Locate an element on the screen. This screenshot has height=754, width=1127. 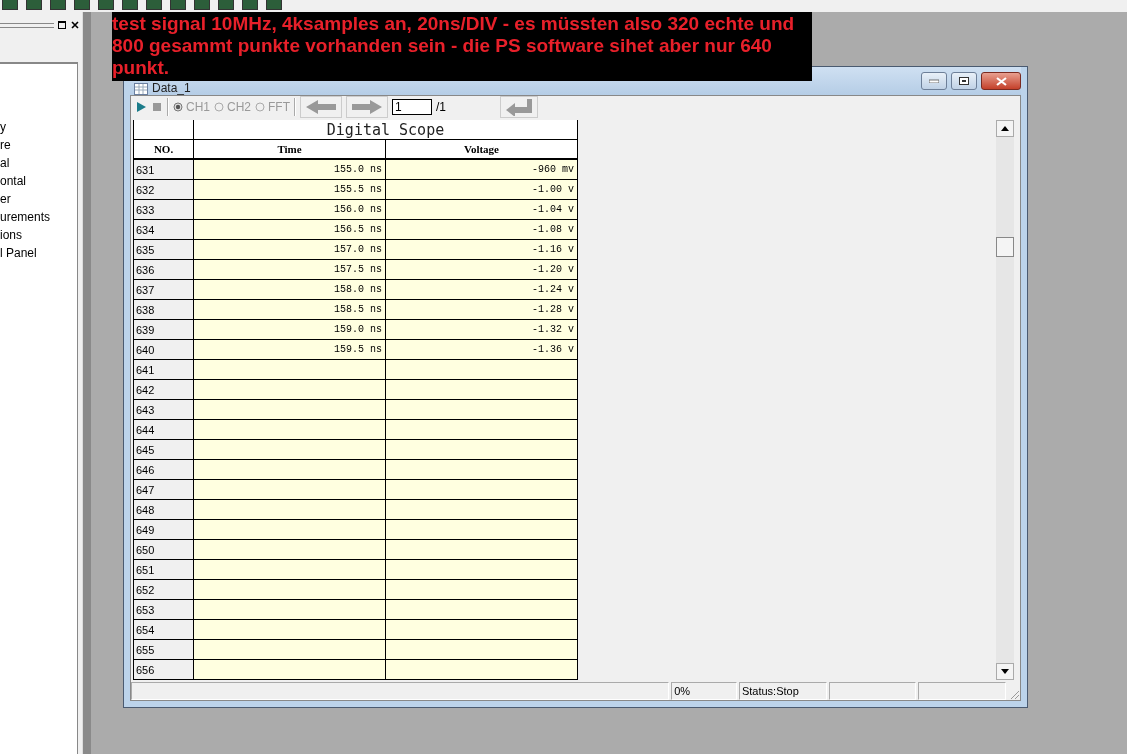
resize-grip-icon is located at coordinates (1014, 694).